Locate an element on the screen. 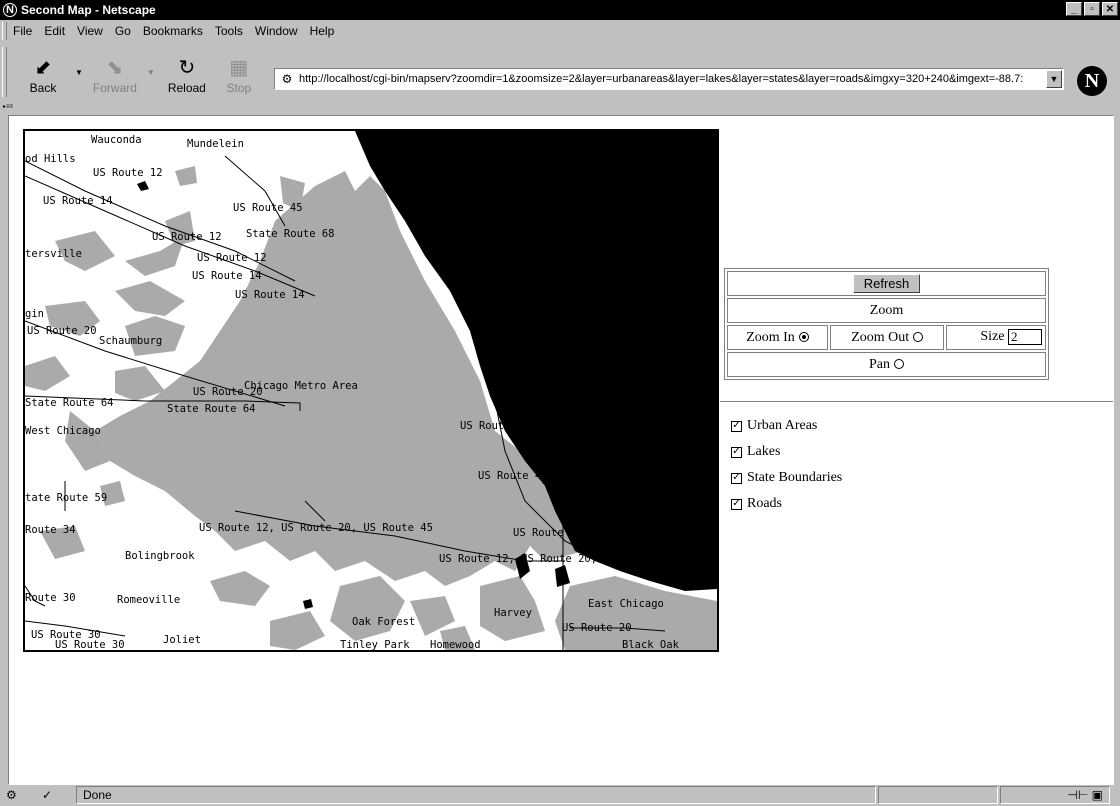 The width and height of the screenshot is (1120, 806). map-label: gin is located at coordinates (34, 314).